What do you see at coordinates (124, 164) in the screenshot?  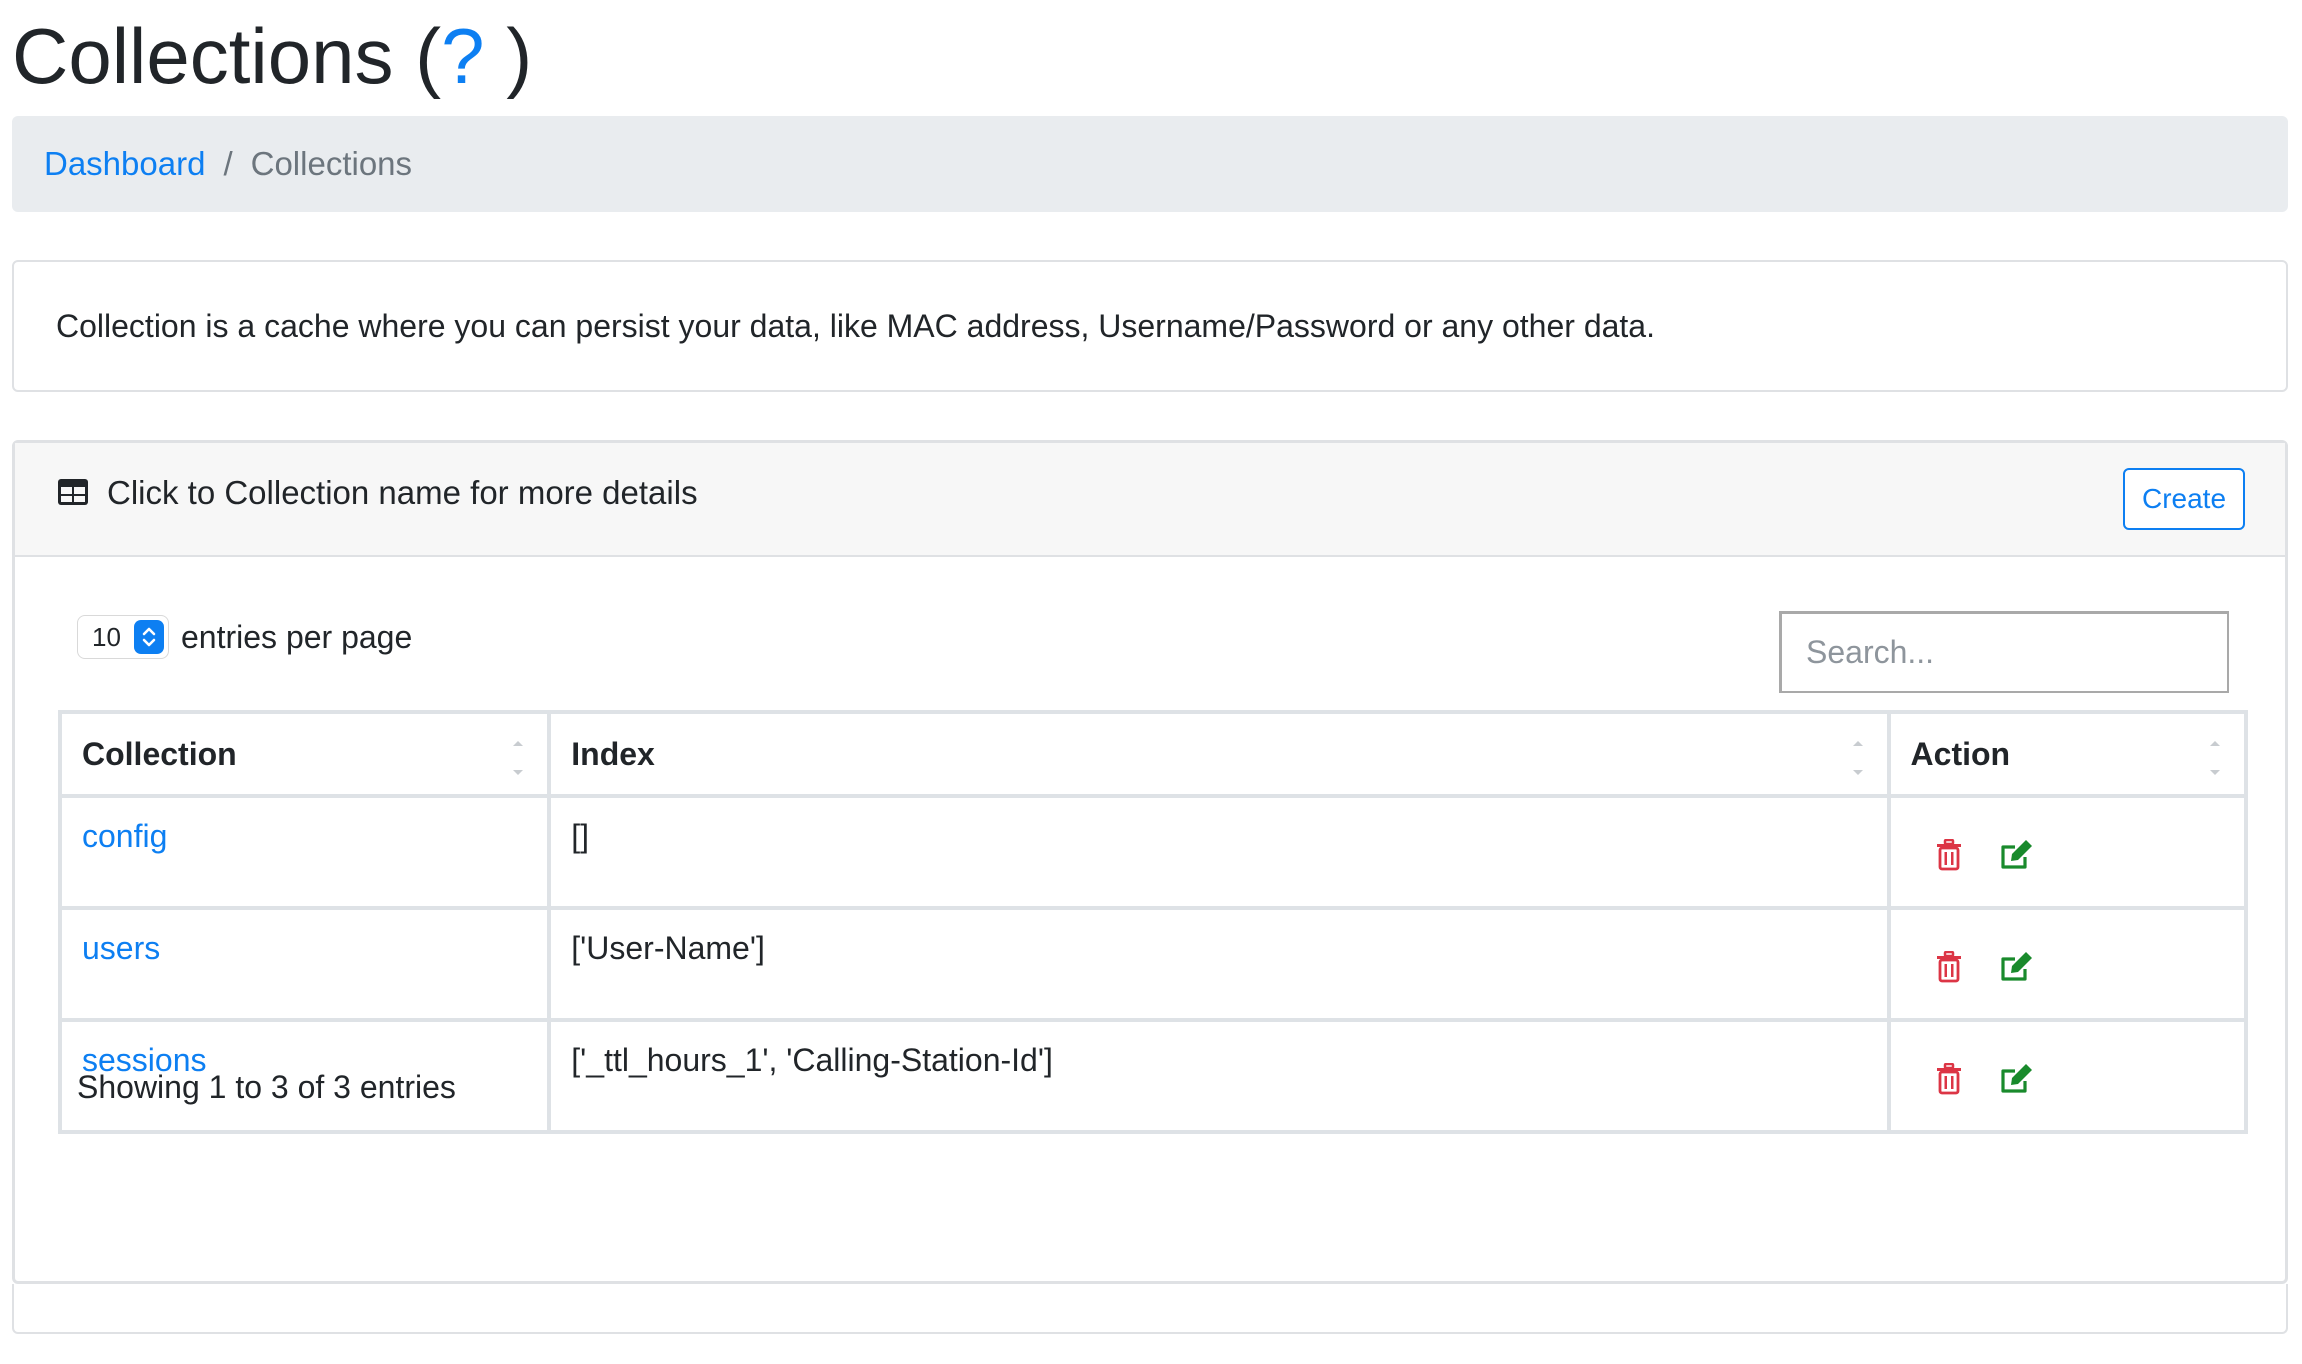 I see `breadcrumb-dashboard-link: Dashboard` at bounding box center [124, 164].